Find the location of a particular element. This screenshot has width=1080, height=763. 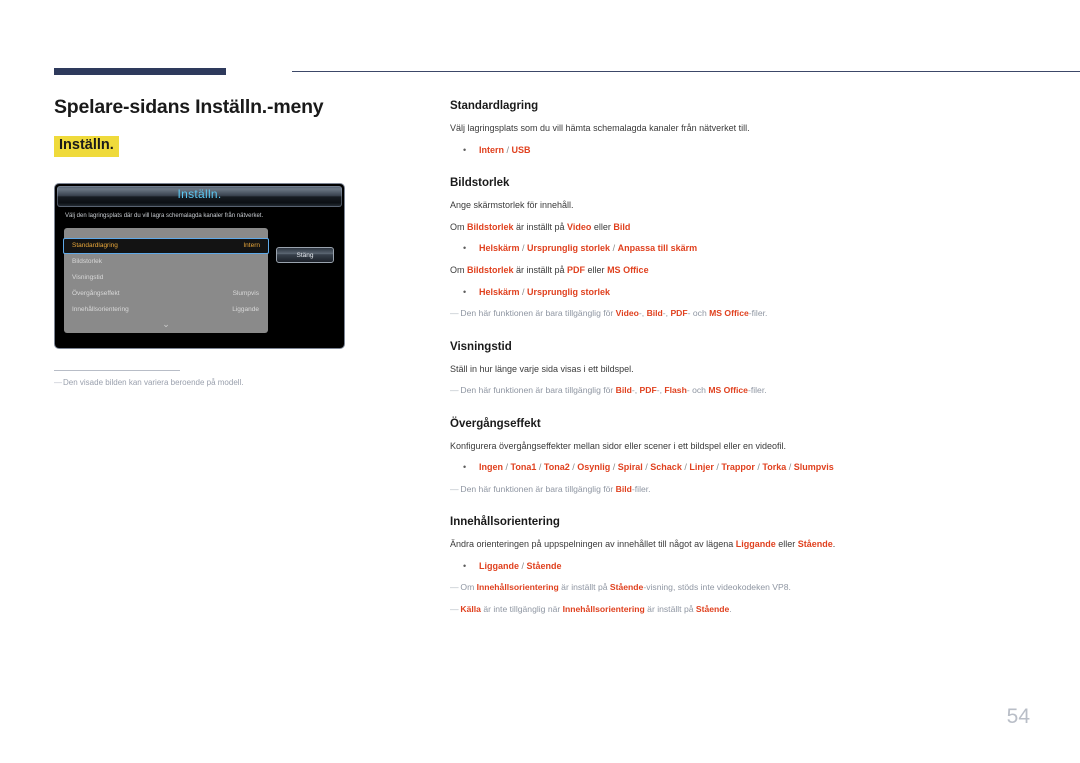

page-header-rule is located at coordinates (567, 71).